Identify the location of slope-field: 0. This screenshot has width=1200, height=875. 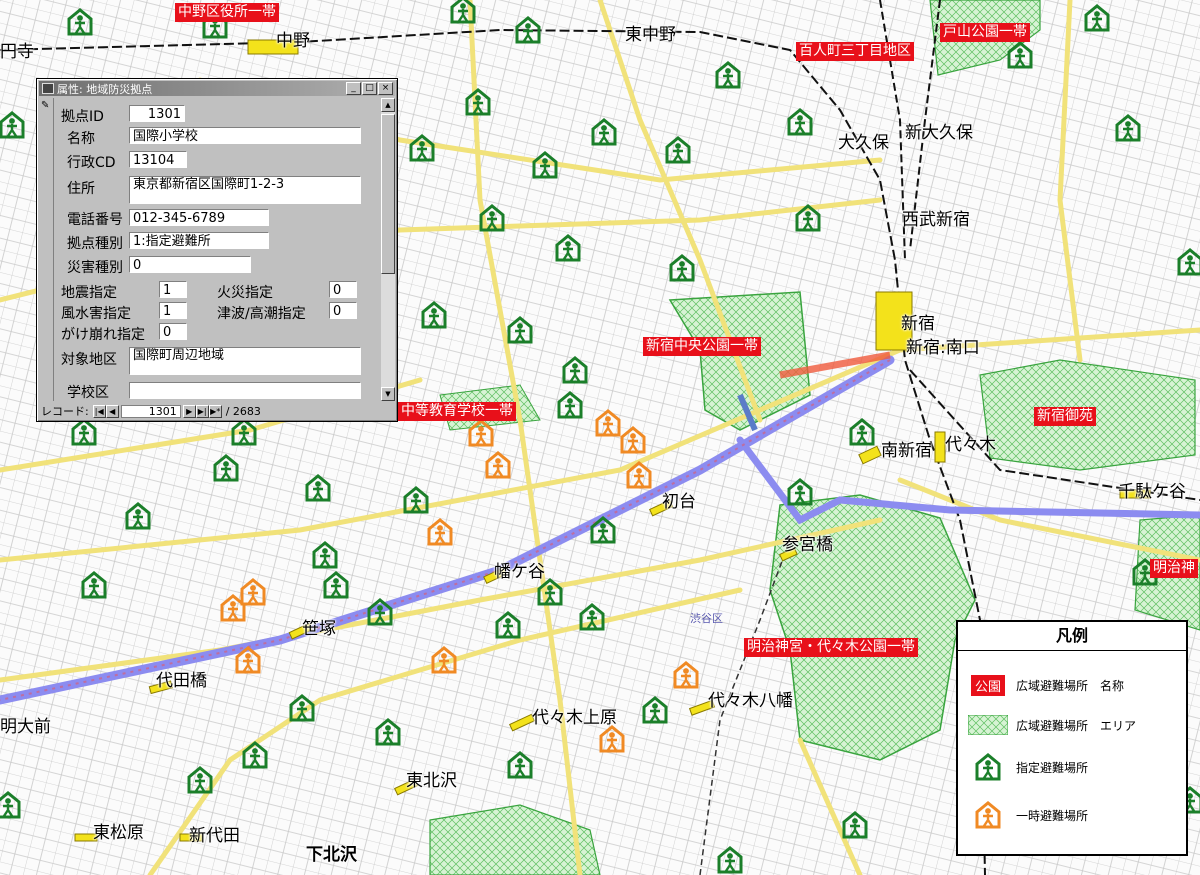
(173, 331).